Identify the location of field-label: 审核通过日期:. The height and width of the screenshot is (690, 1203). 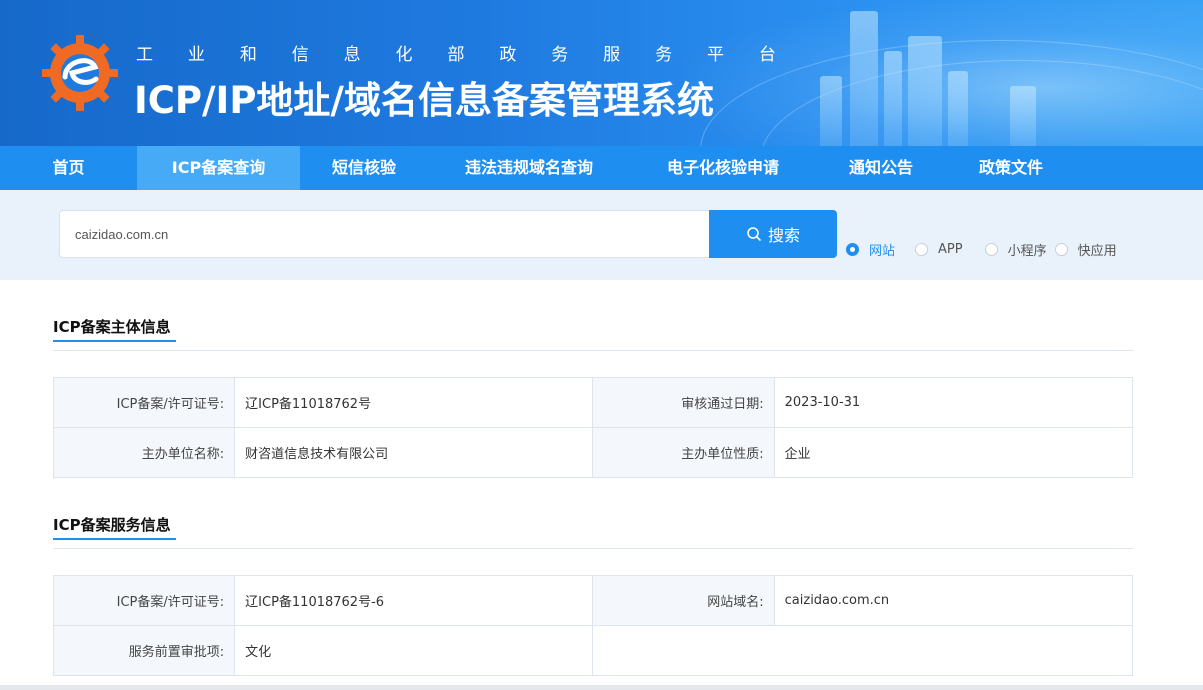
(683, 402).